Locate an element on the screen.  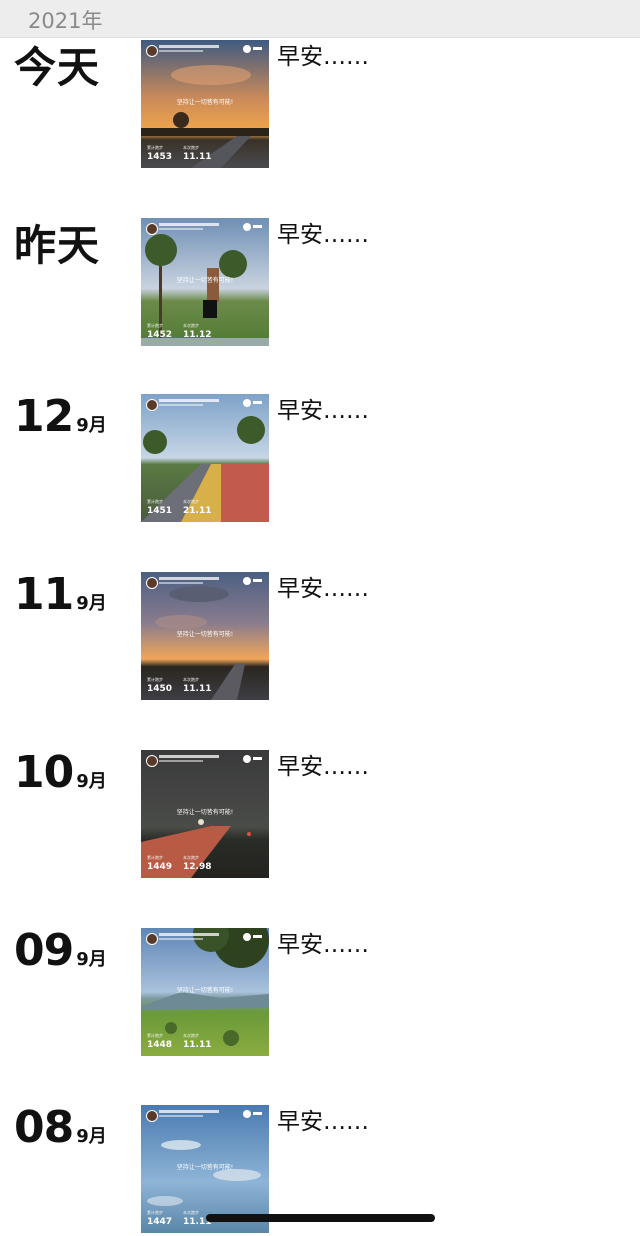
date-label: 今天 is located at coordinates (57, 67).